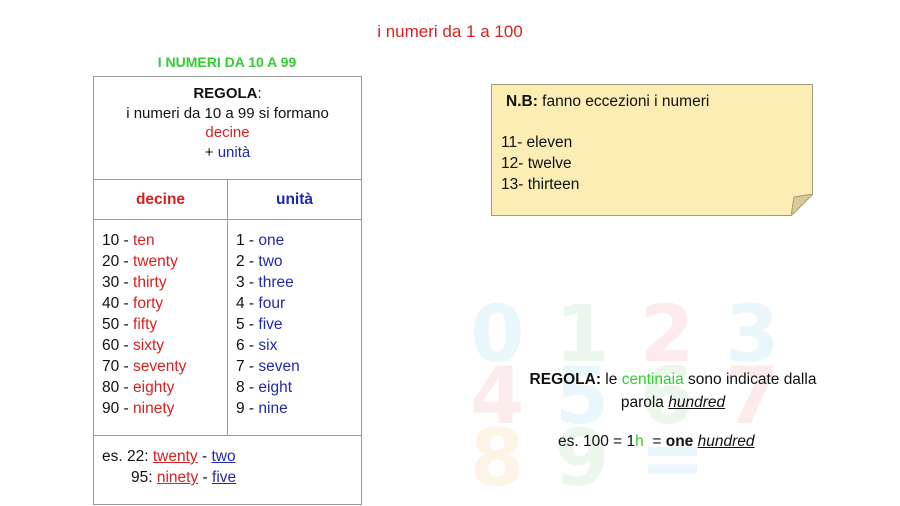 The image size is (900, 506). Describe the element at coordinates (227, 113) in the screenshot. I see `rule-line1: i numeri da 10 a 99 si formano` at that location.